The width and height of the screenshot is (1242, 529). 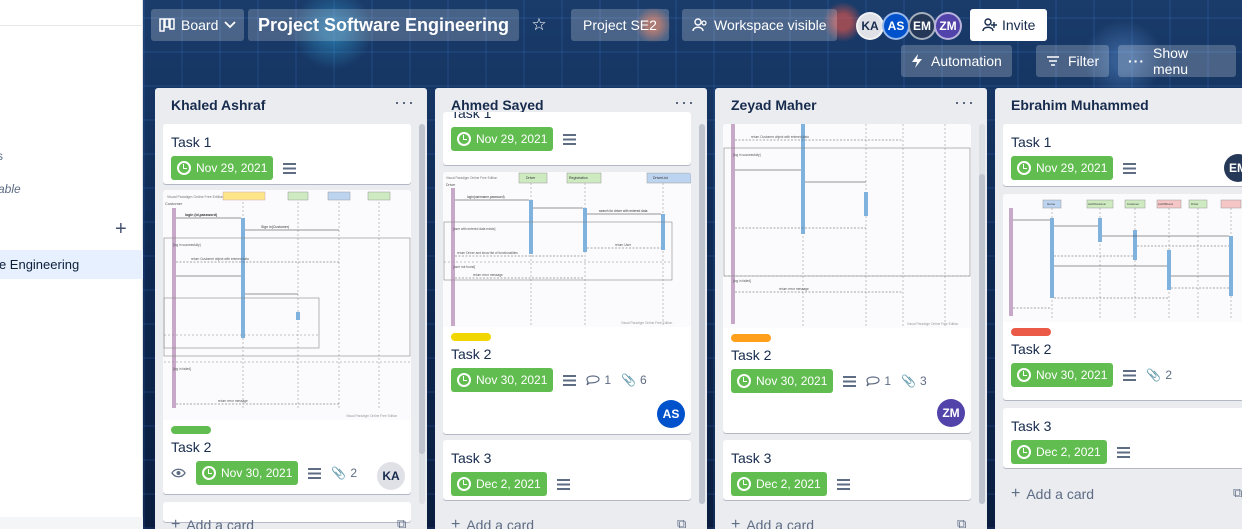 What do you see at coordinates (539, 25) in the screenshot?
I see `star-icon: ☆` at bounding box center [539, 25].